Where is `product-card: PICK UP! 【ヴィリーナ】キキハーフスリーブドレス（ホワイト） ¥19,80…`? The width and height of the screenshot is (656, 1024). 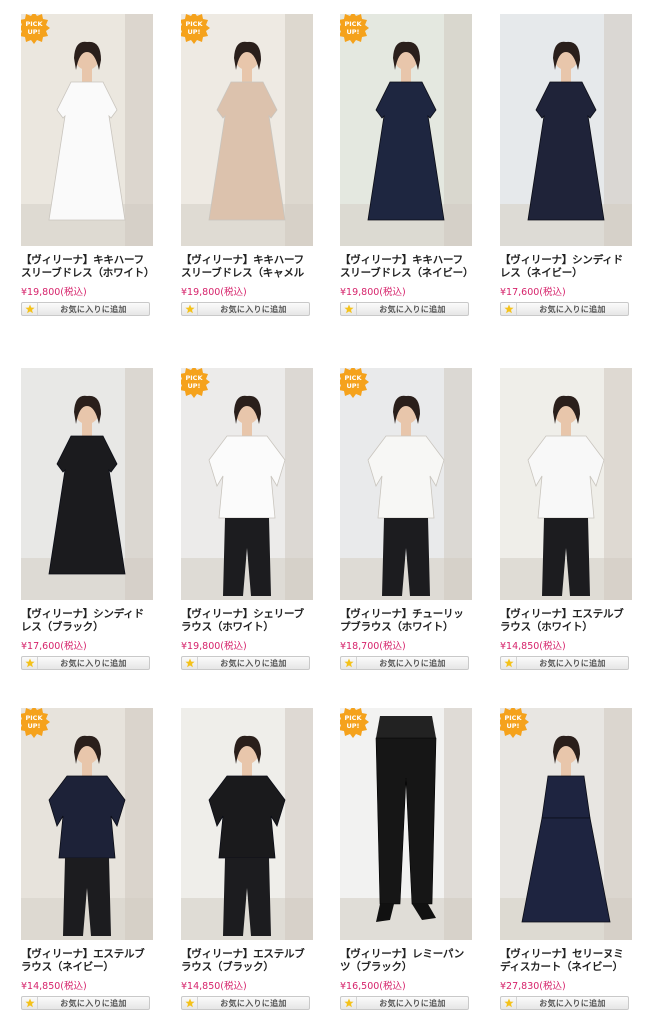
product-card: PICK UP! 【ヴィリーナ】キキハーフスリーブドレス（ホワイト） ¥19,80… is located at coordinates (87, 165).